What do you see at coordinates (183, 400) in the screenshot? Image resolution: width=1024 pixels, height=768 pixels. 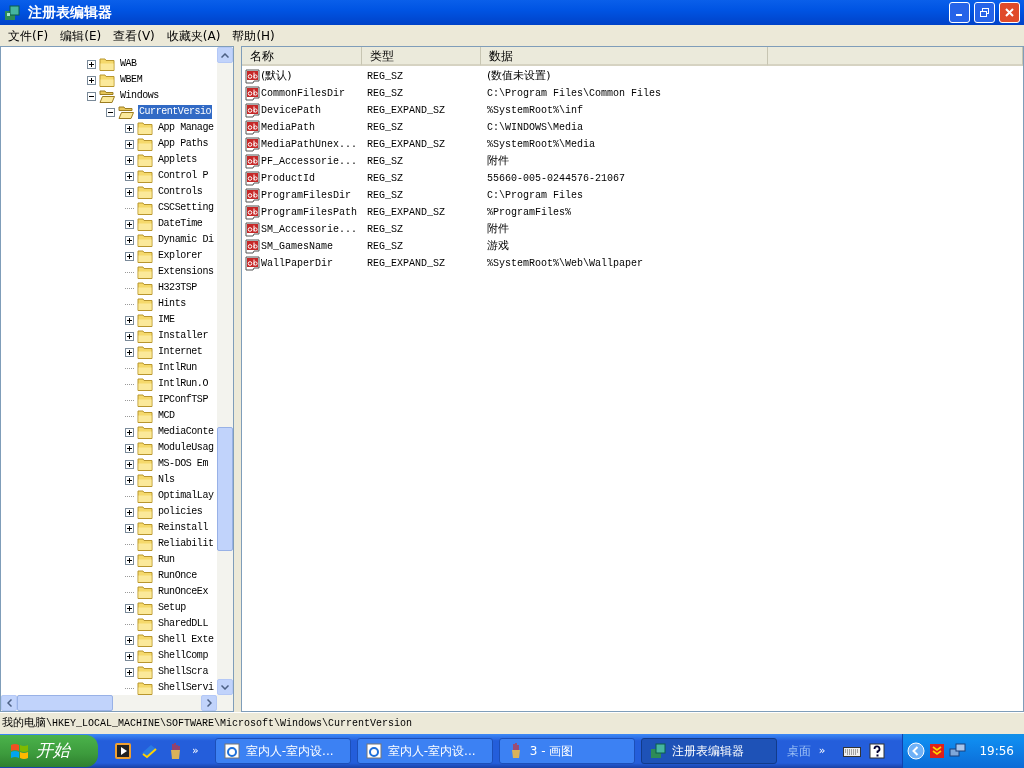 I see `tree-item: IPConfTSP` at bounding box center [183, 400].